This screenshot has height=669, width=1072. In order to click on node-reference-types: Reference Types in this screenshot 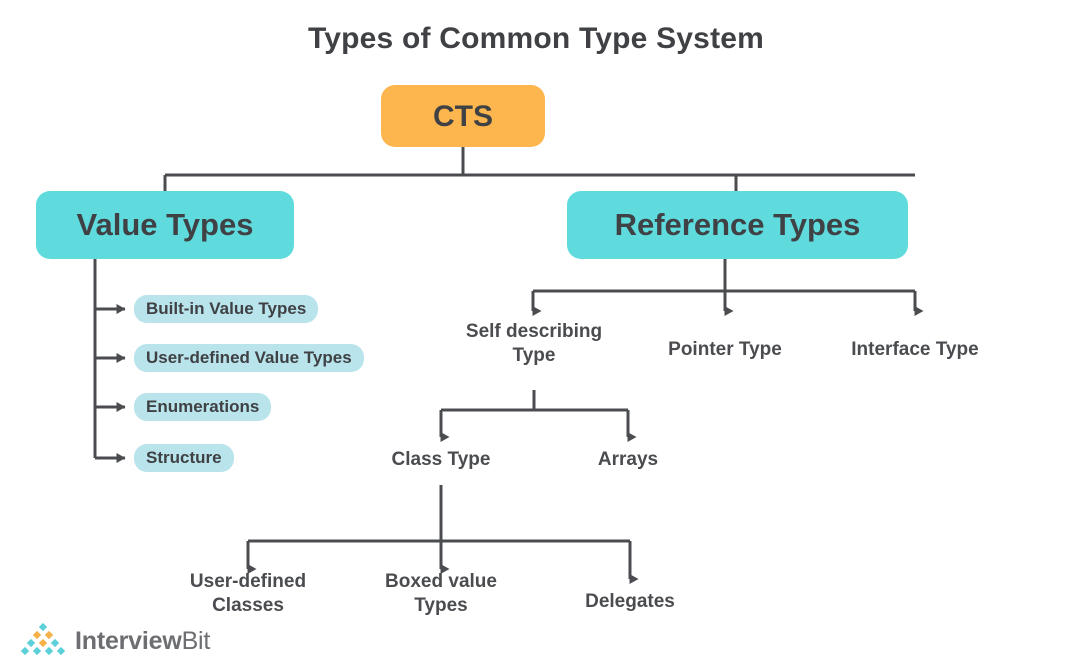, I will do `click(737, 225)`.